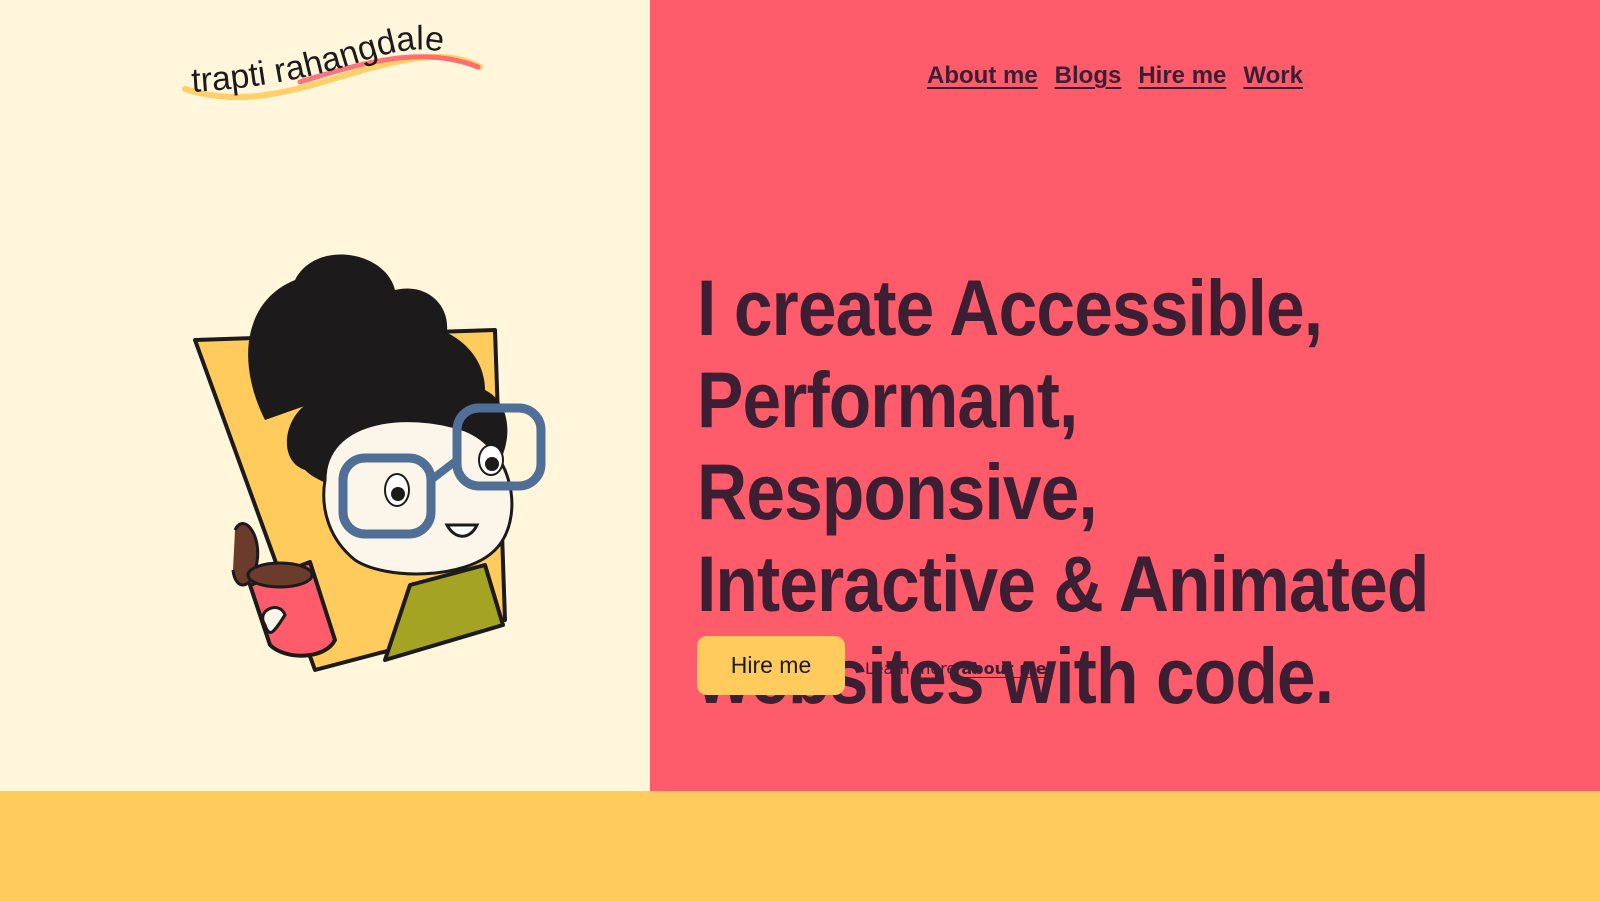  I want to click on main-nav: About me Blogs Hire me Work, so click(1115, 76).